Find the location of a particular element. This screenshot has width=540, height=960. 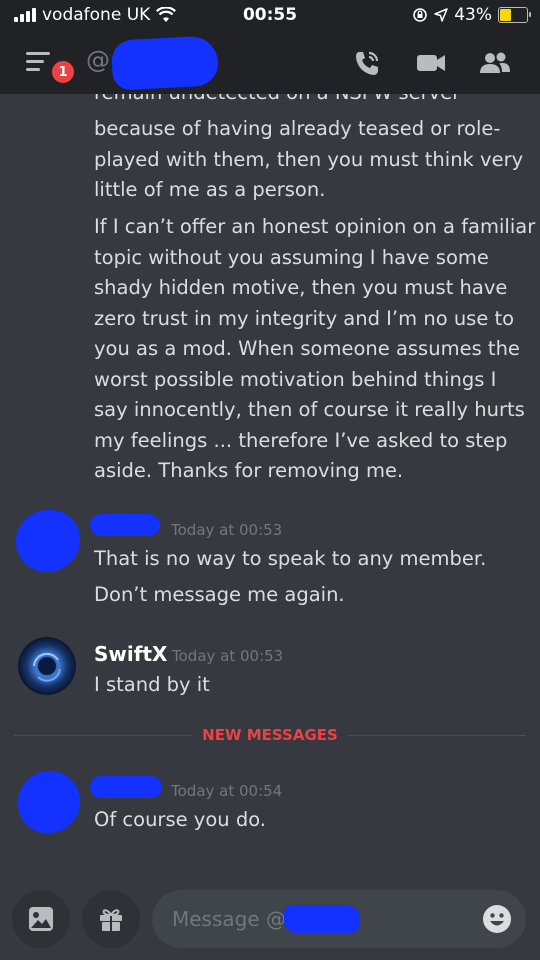

emoji-icon is located at coordinates (497, 919).